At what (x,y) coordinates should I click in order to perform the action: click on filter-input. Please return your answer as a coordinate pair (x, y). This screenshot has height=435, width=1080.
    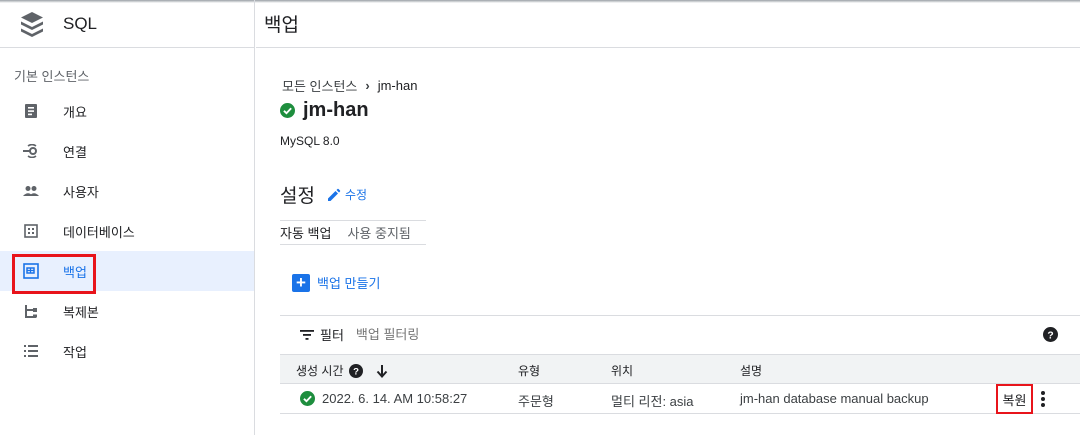
    Looking at the image, I should click on (455, 334).